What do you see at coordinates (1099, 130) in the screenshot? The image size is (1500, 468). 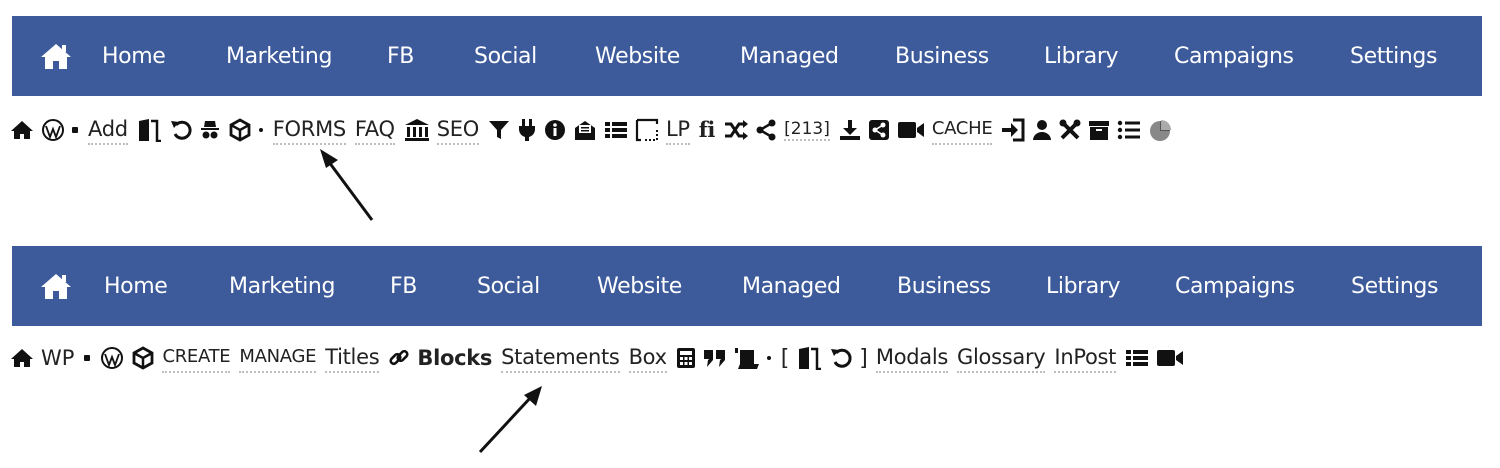 I see `archive-icon` at bounding box center [1099, 130].